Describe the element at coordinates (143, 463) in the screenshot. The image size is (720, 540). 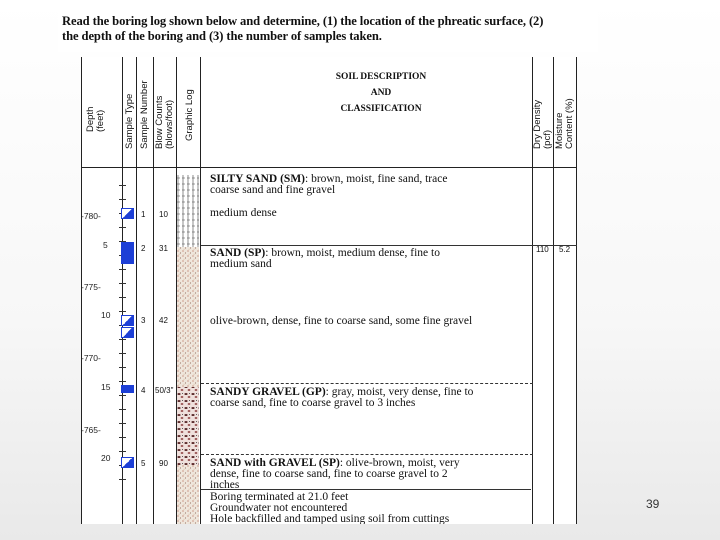
I see `sample-number: 5` at that location.